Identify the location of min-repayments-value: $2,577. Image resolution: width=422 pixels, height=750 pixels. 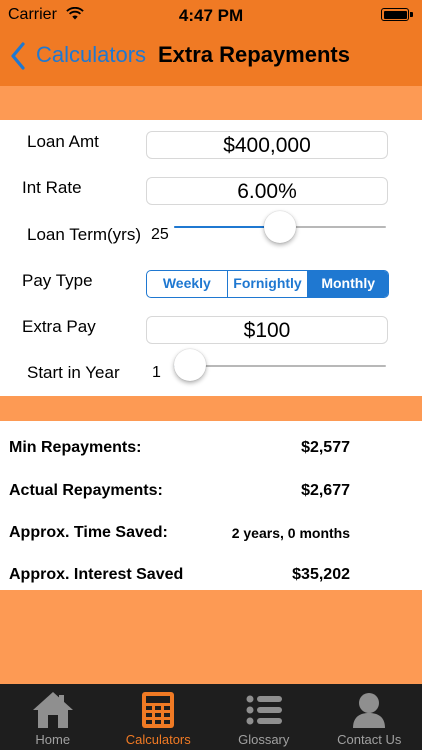
(325, 447).